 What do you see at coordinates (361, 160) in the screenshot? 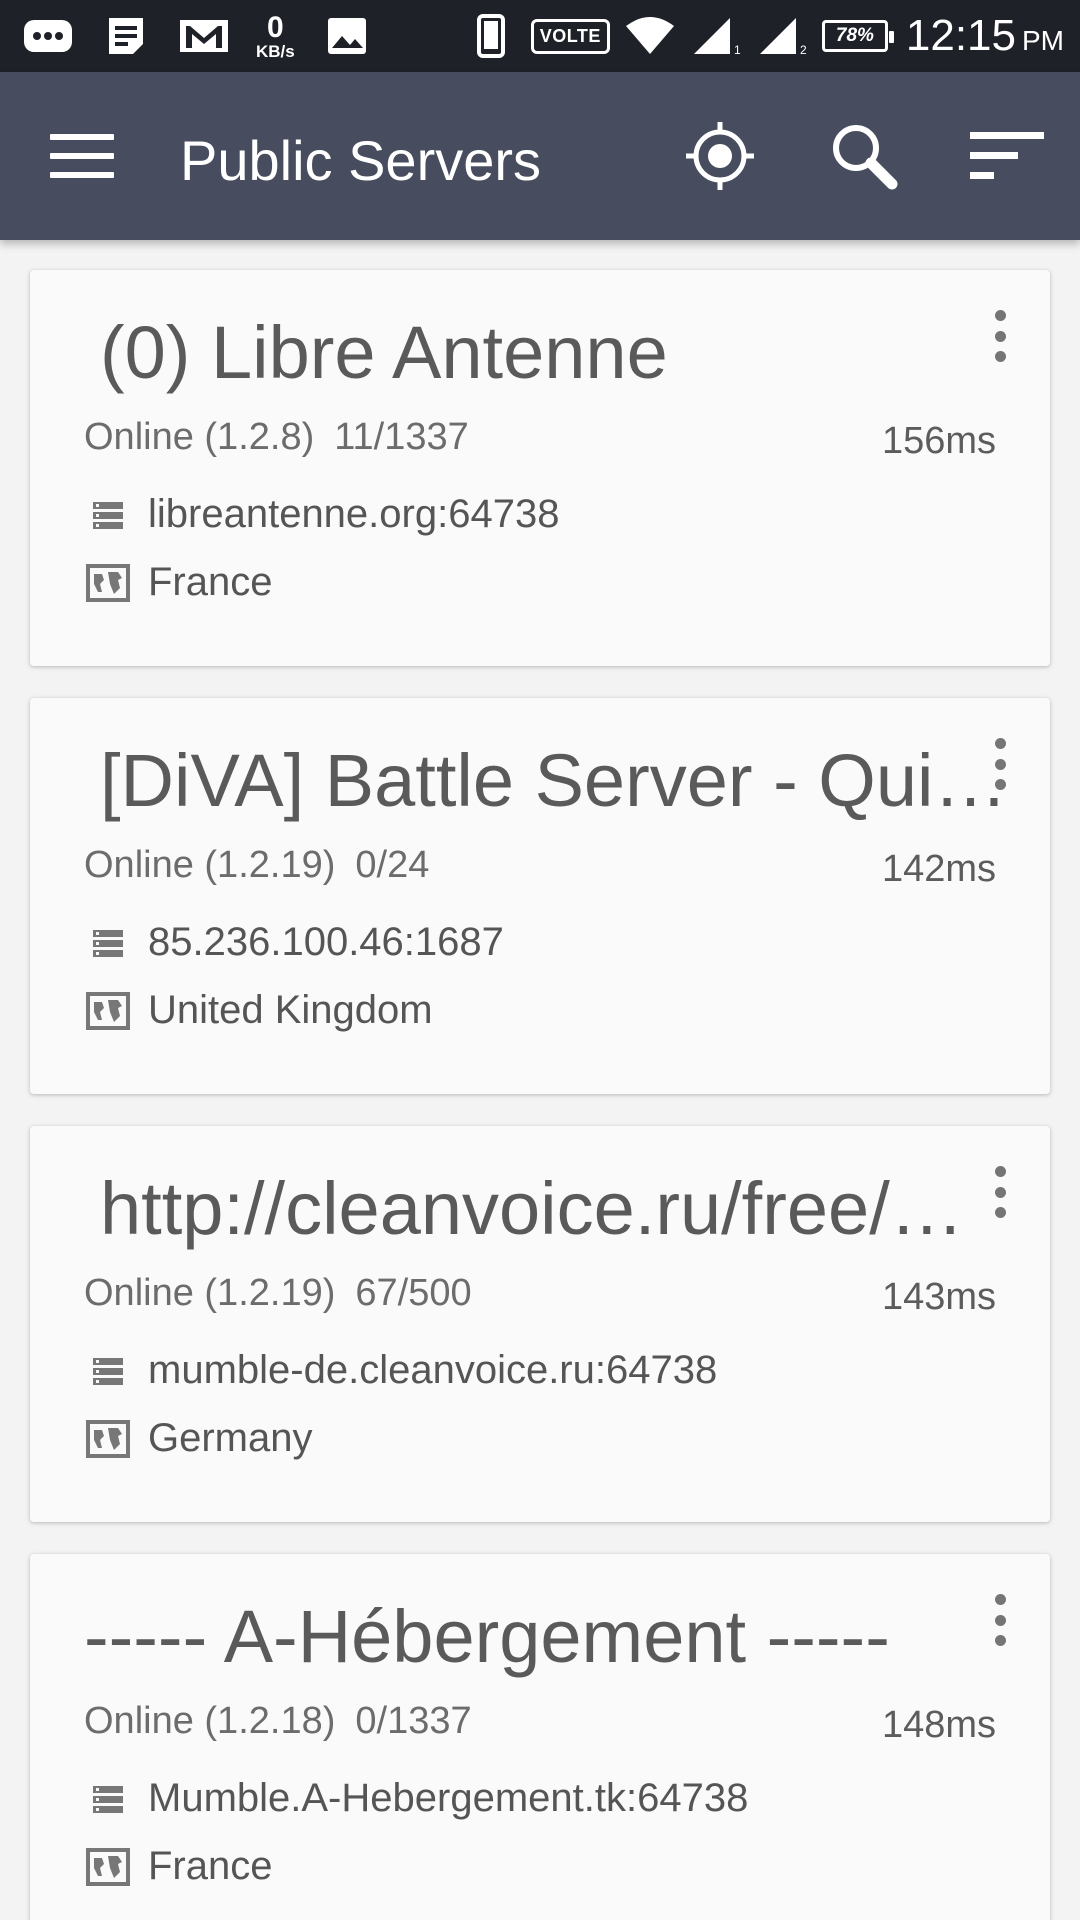
I see `page-title: Public Servers` at bounding box center [361, 160].